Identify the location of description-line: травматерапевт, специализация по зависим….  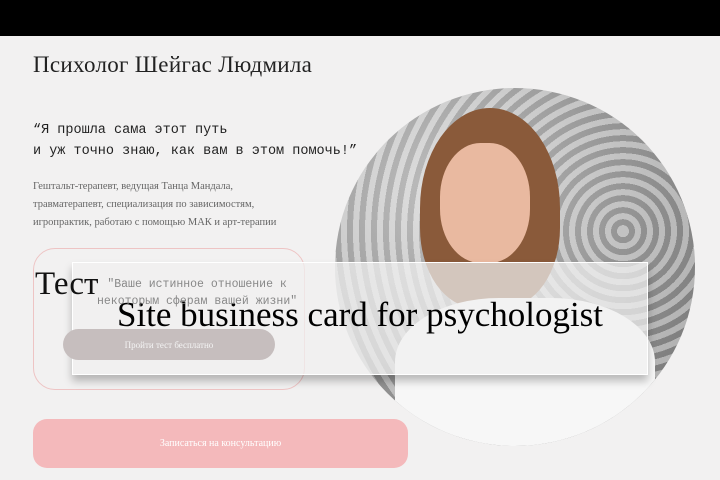
(144, 204).